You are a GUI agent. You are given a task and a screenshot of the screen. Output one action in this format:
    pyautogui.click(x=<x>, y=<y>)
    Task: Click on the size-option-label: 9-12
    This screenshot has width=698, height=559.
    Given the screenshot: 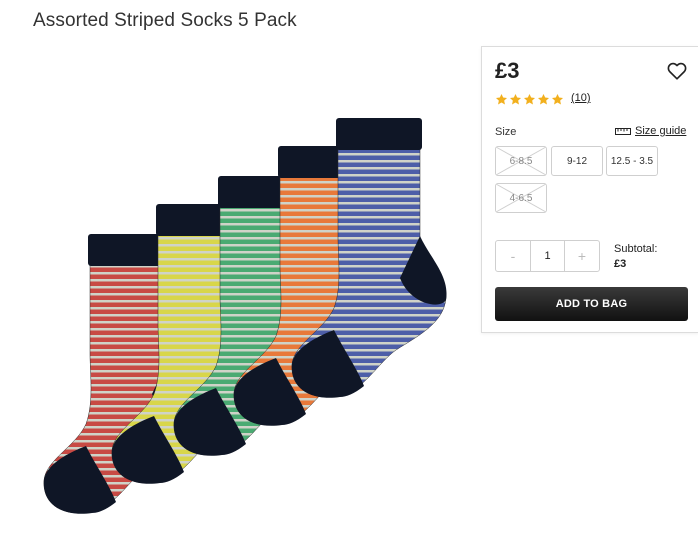 What is the action you would take?
    pyautogui.click(x=576, y=161)
    